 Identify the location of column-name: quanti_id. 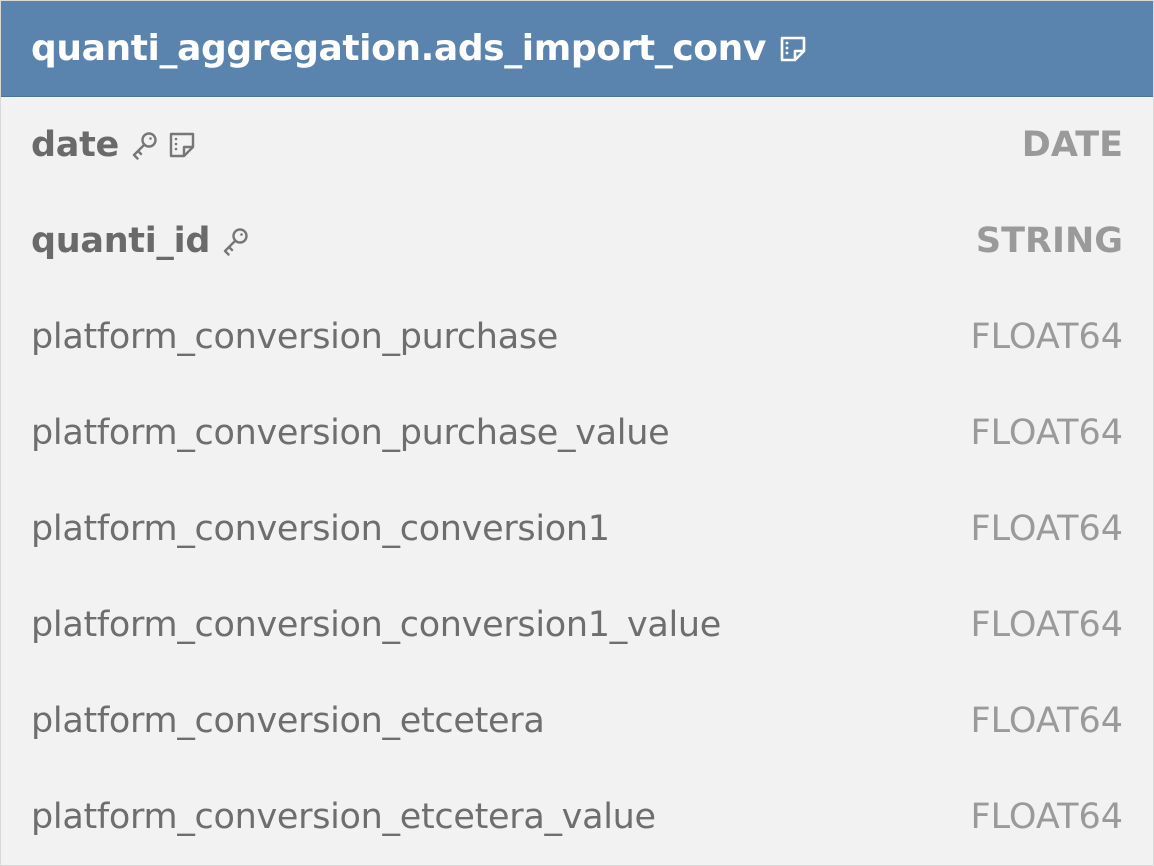
(121, 241).